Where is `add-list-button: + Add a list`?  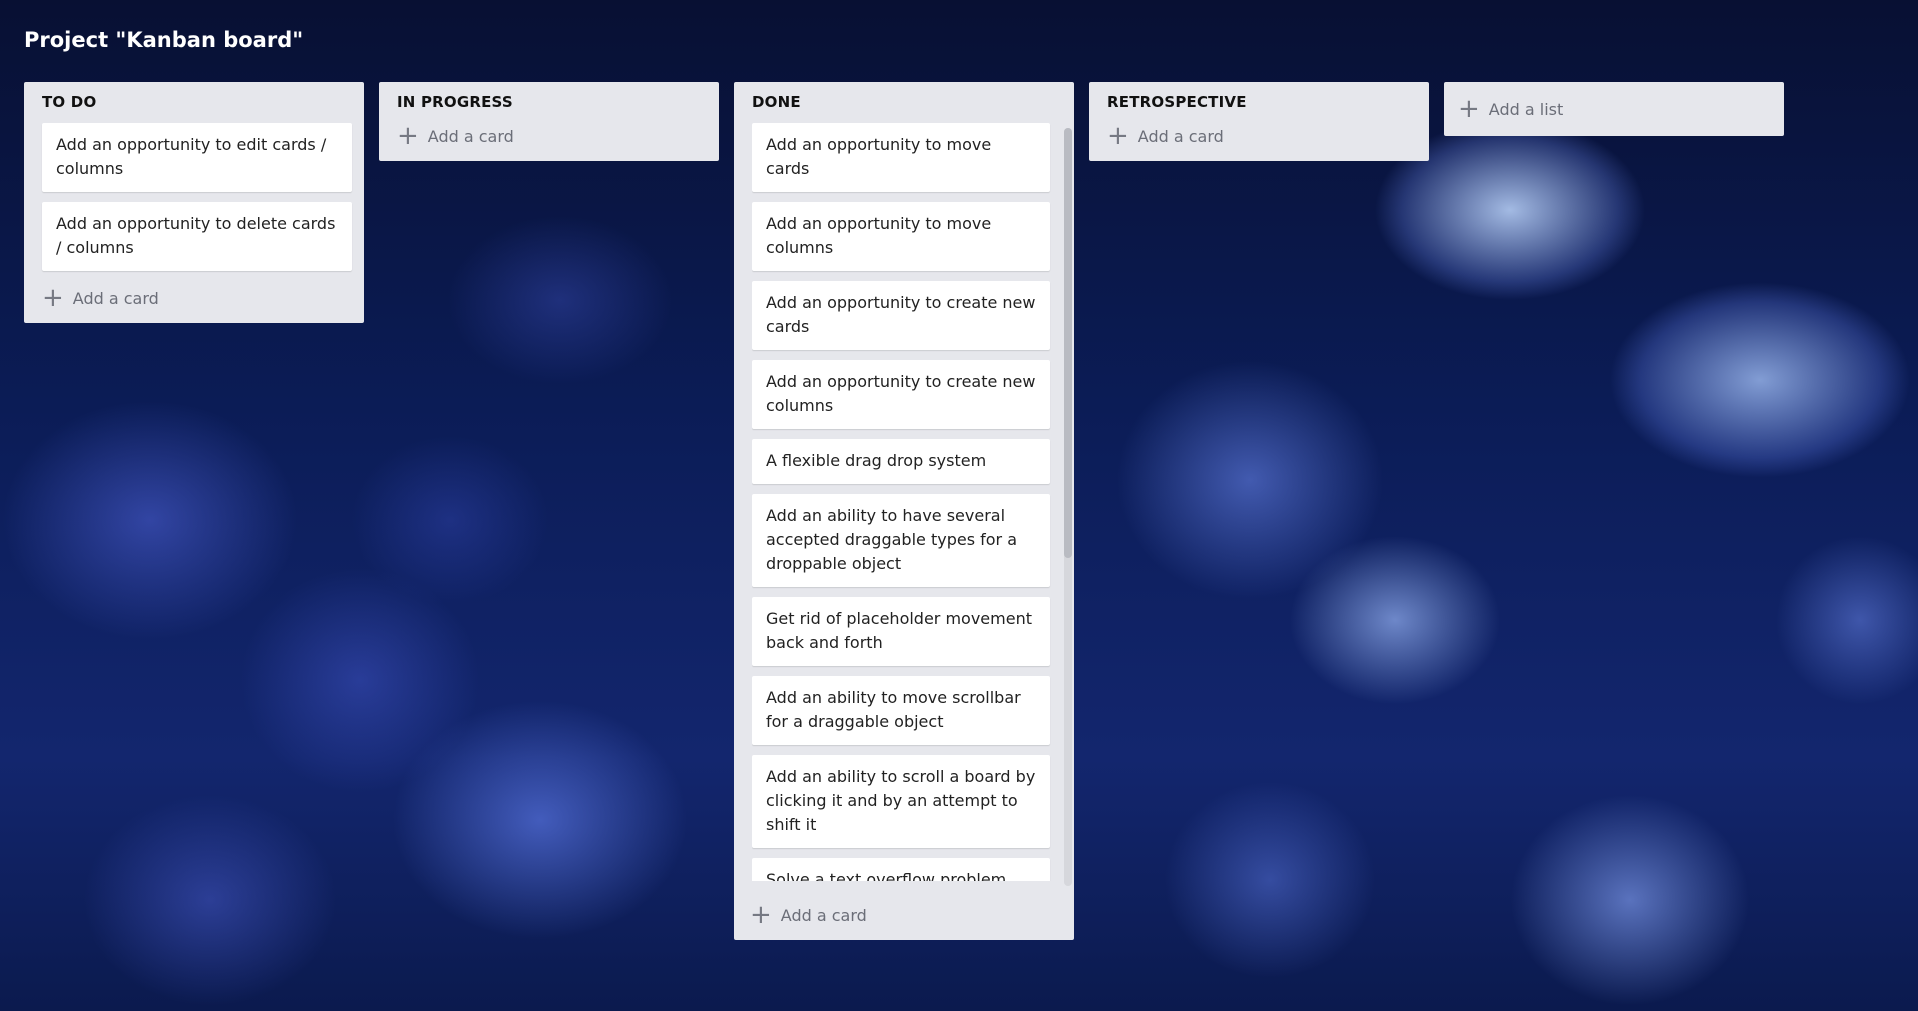 add-list-button: + Add a list is located at coordinates (1614, 109).